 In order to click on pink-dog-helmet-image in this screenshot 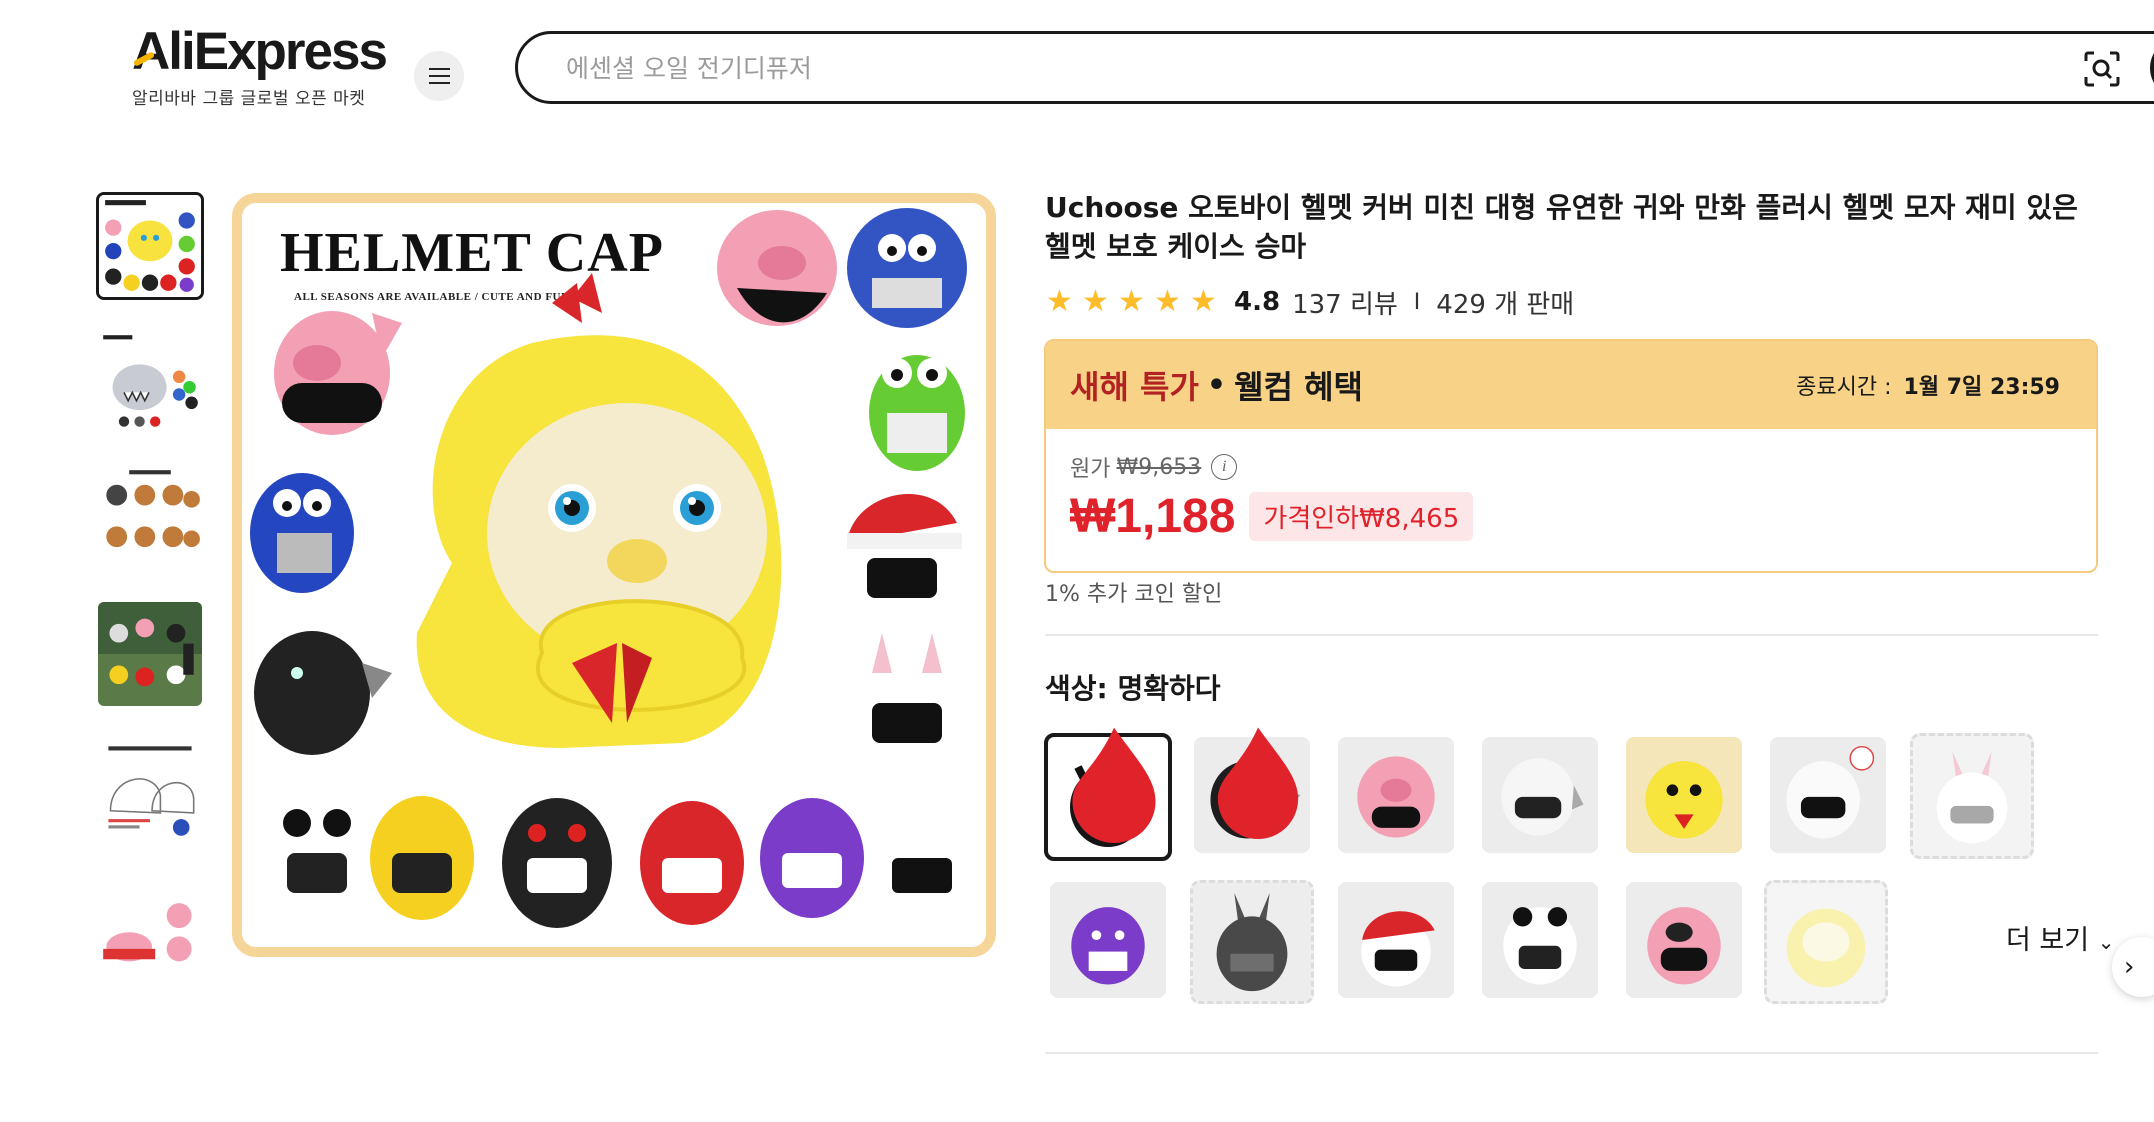, I will do `click(1684, 940)`.